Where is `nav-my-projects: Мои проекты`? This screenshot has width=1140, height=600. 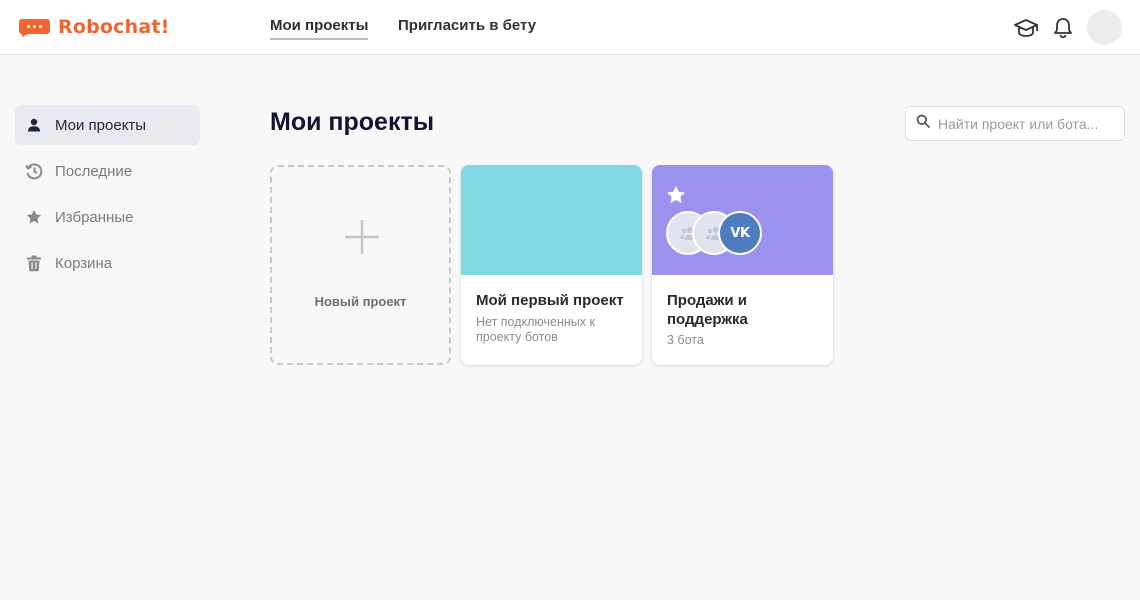
nav-my-projects: Мои проекты is located at coordinates (319, 28).